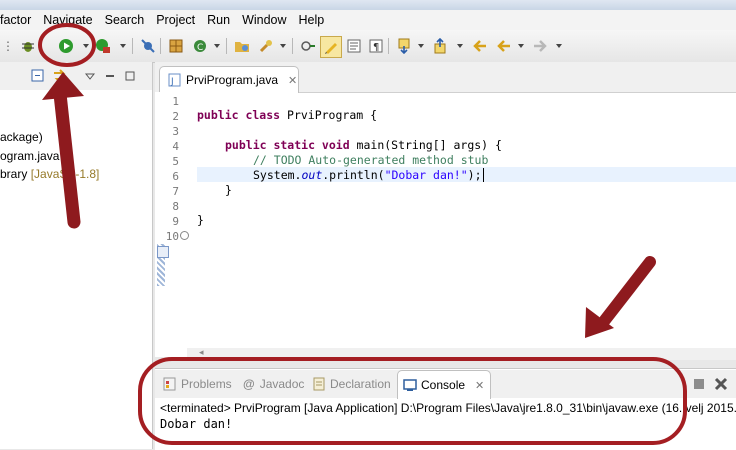  Describe the element at coordinates (76, 76) in the screenshot. I see `package-explorer-toolbar` at that location.